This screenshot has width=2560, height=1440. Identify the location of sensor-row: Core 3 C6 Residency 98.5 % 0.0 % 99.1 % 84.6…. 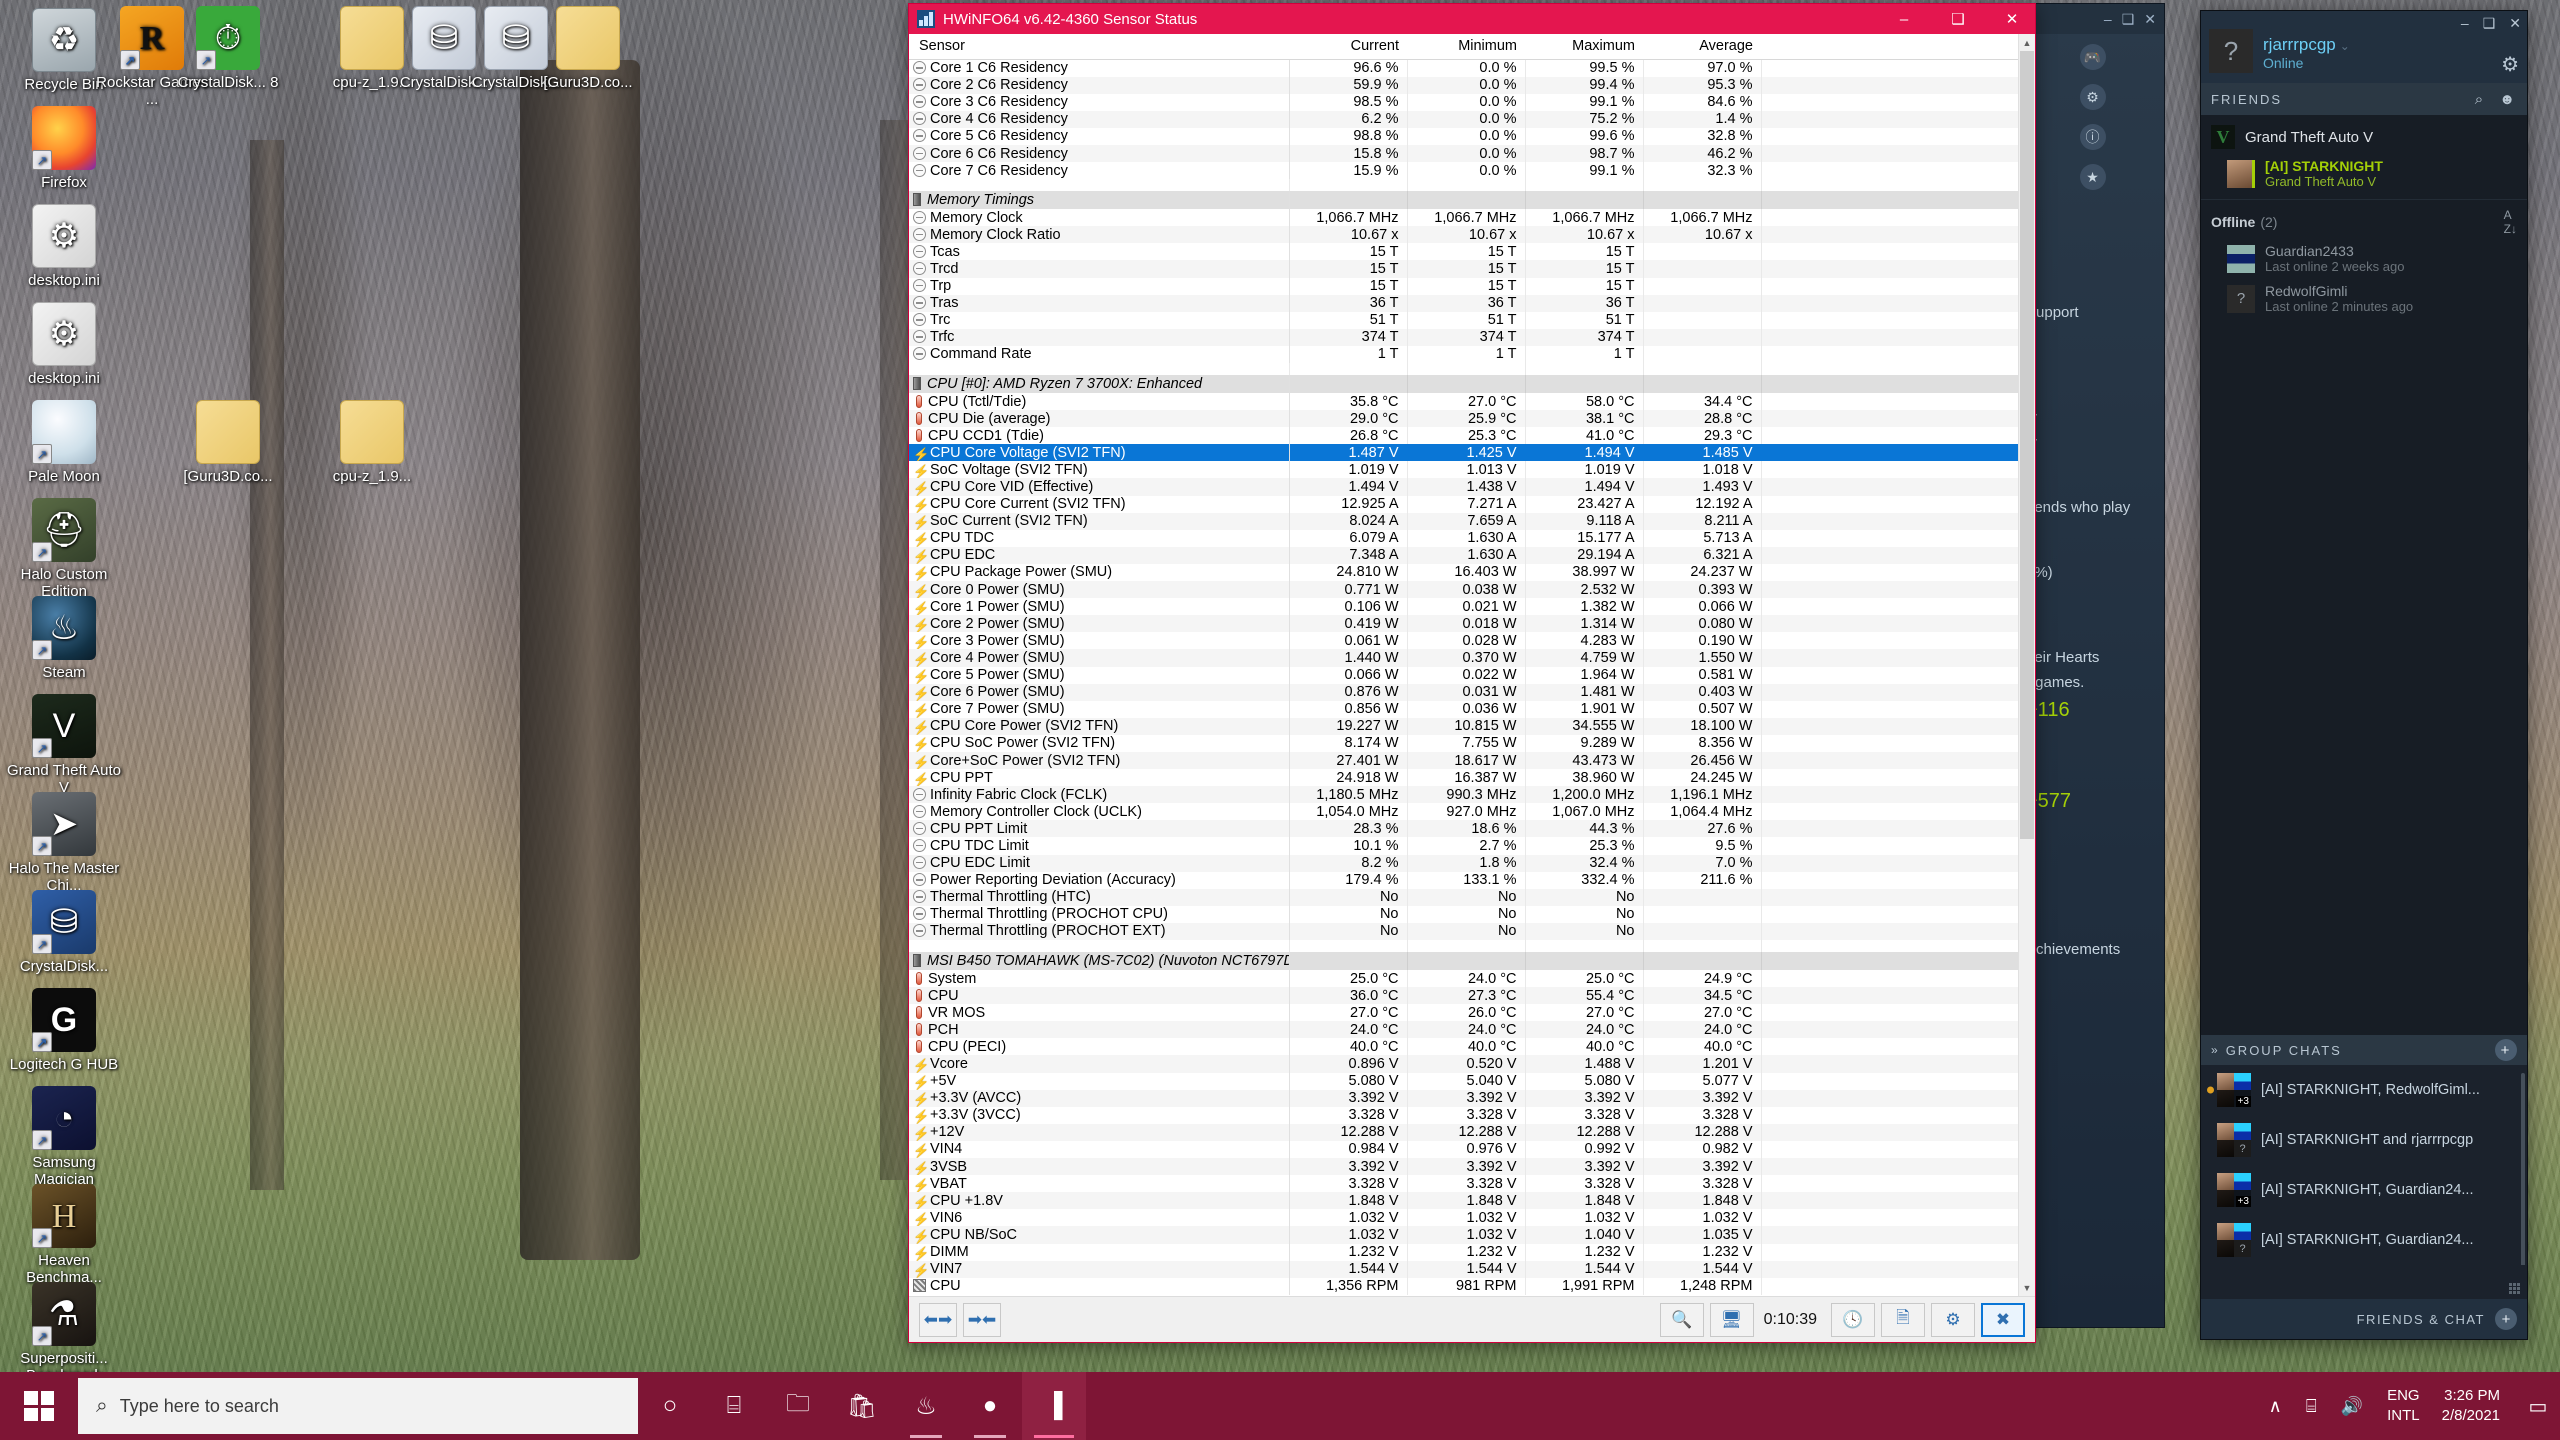
(1463, 102).